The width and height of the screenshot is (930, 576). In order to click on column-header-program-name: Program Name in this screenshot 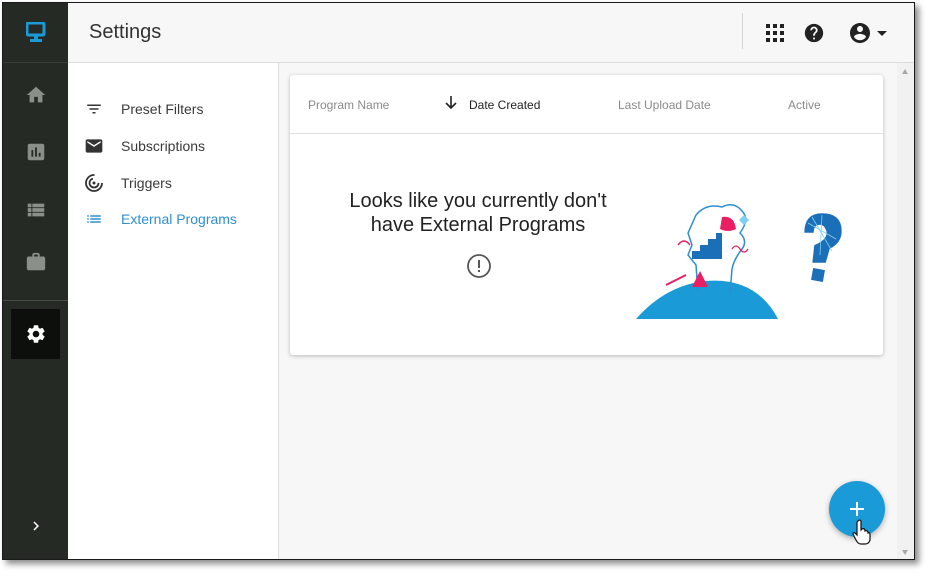, I will do `click(348, 105)`.